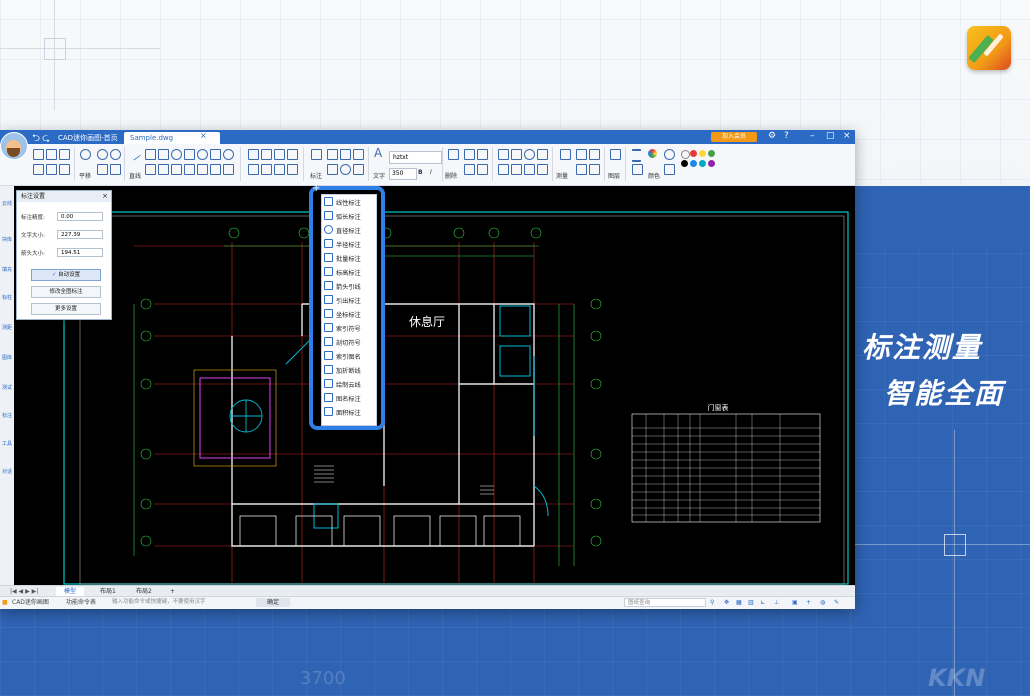 The height and width of the screenshot is (696, 1030). I want to click on snap-icon: ✥, so click(726, 603).